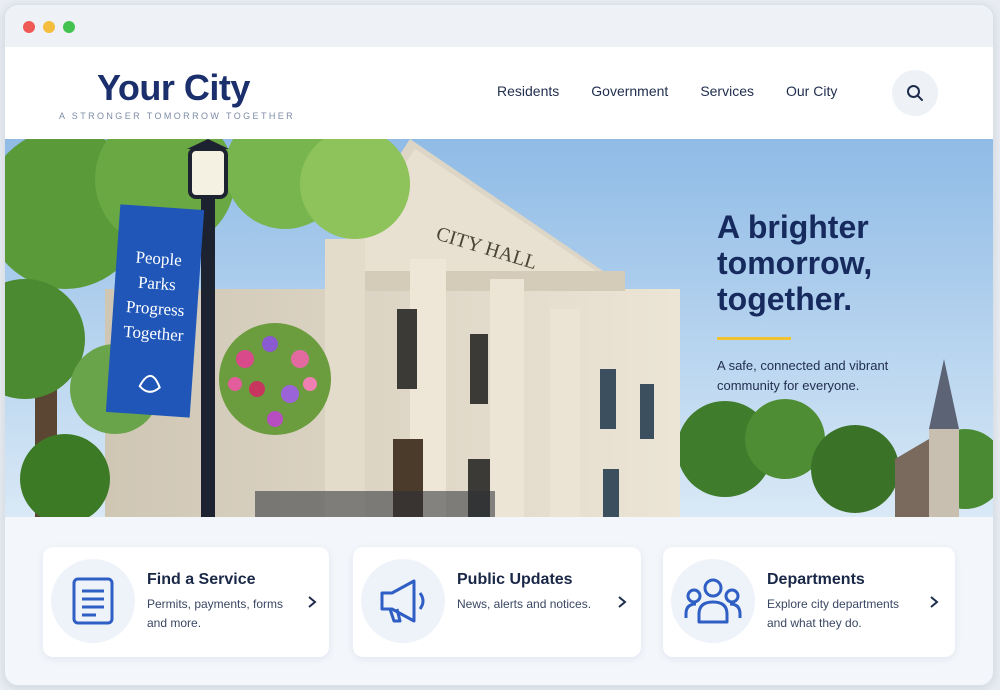  What do you see at coordinates (173, 88) in the screenshot?
I see `site-logo: Your City` at bounding box center [173, 88].